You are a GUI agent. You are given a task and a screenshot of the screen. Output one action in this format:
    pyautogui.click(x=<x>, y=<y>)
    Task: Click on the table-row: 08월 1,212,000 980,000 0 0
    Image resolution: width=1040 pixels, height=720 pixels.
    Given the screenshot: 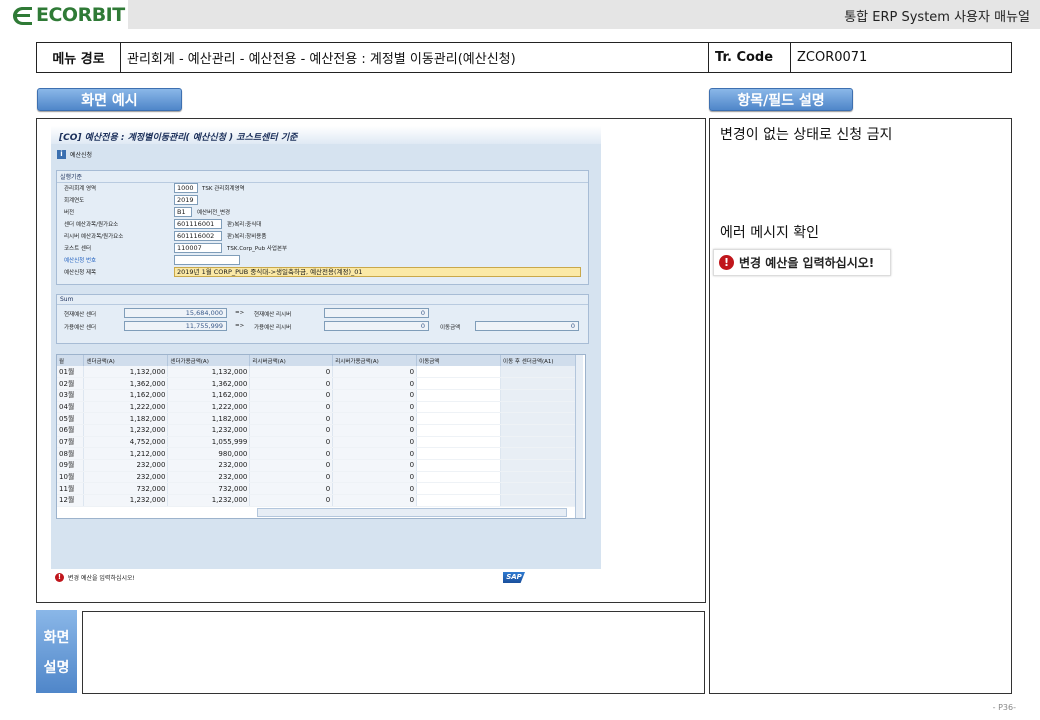 What is the action you would take?
    pyautogui.click(x=317, y=453)
    